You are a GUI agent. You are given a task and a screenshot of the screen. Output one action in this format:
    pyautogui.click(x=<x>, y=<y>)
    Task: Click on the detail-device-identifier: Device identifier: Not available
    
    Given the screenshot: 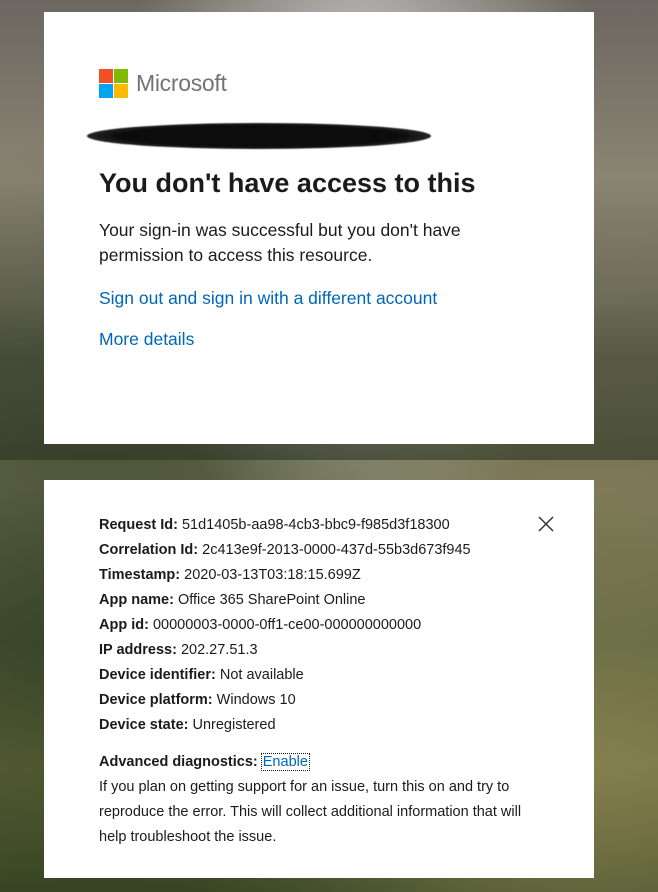 What is the action you would take?
    pyautogui.click(x=319, y=675)
    